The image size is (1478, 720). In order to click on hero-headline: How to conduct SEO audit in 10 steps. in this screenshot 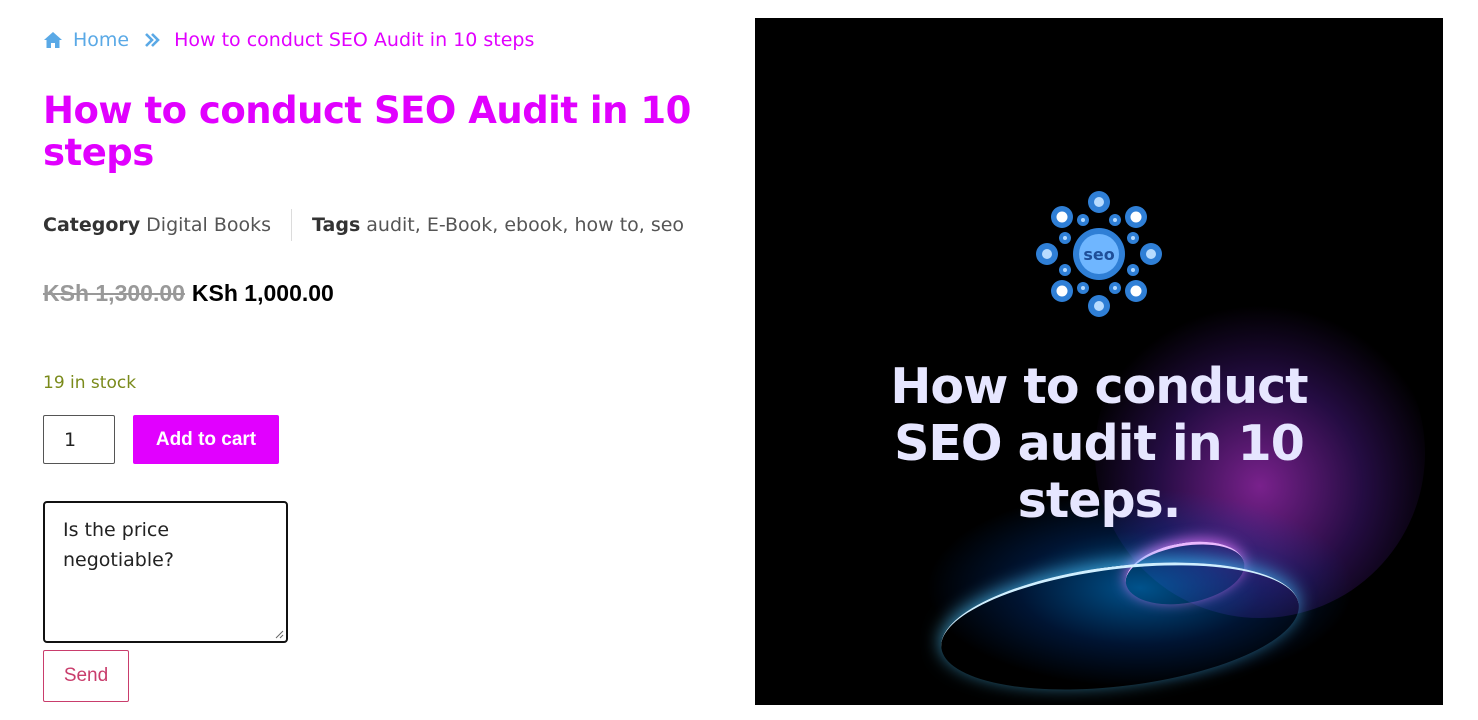, I will do `click(1099, 443)`.